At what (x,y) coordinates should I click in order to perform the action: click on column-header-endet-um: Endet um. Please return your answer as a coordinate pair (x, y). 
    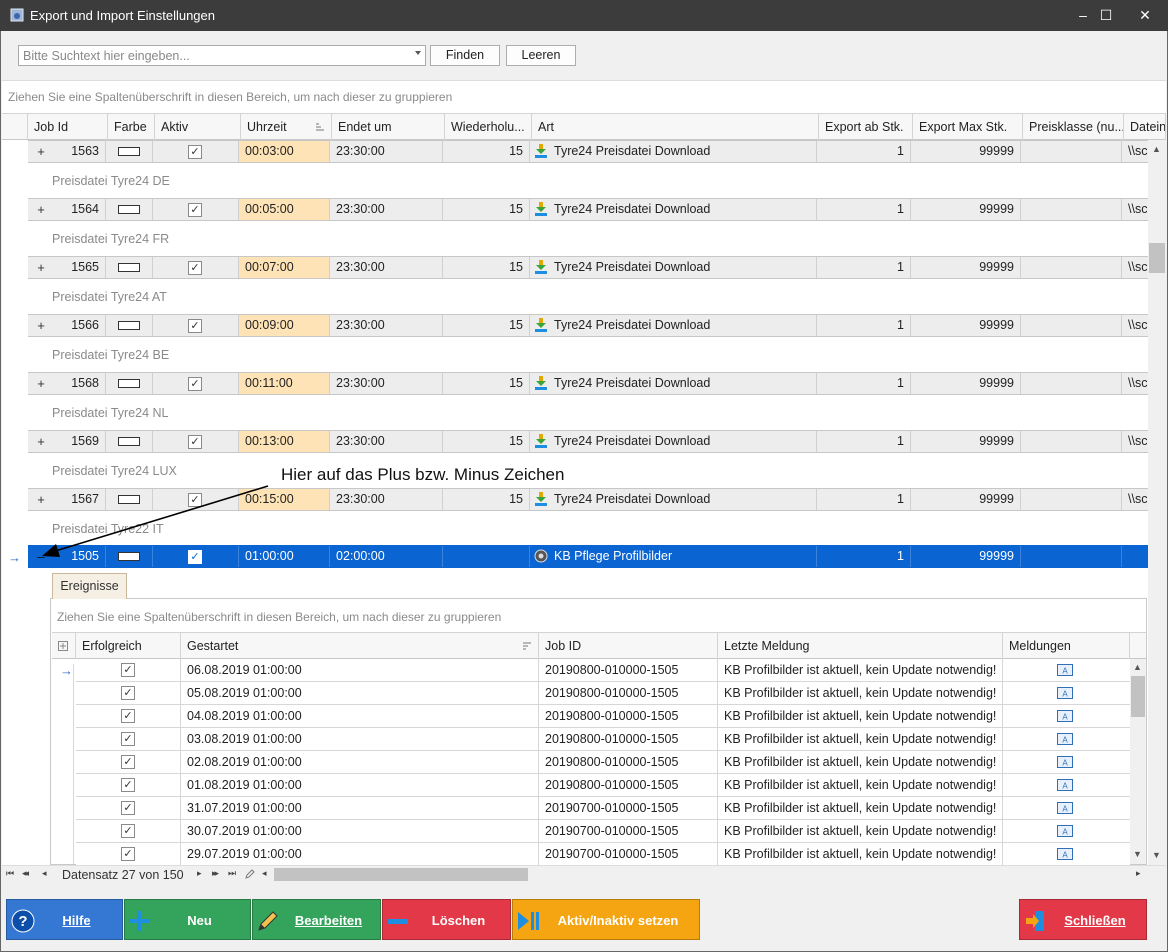
    Looking at the image, I should click on (388, 127).